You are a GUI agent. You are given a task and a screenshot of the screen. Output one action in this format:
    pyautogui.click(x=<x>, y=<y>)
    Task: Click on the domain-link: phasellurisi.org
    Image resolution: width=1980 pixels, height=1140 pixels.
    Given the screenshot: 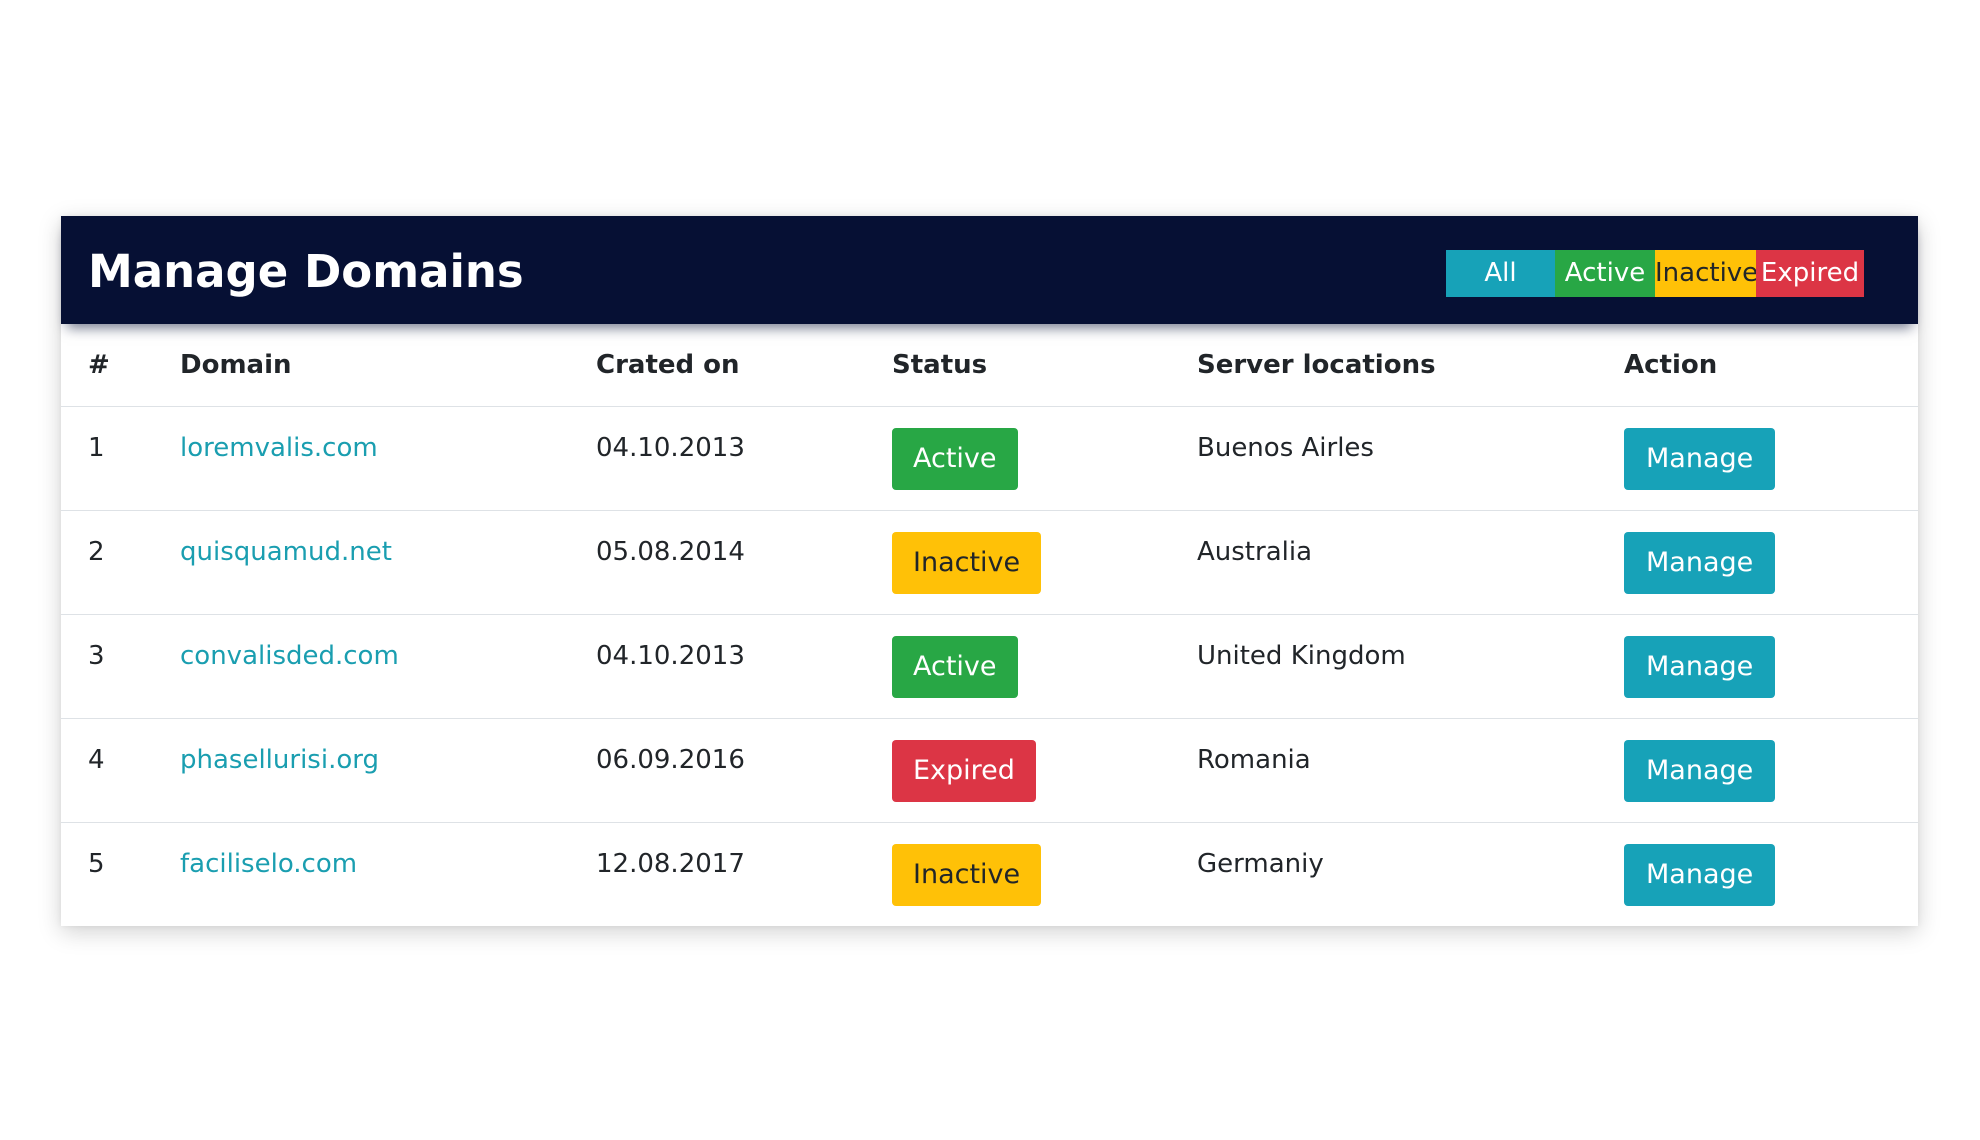 What is the action you would take?
    pyautogui.click(x=279, y=760)
    